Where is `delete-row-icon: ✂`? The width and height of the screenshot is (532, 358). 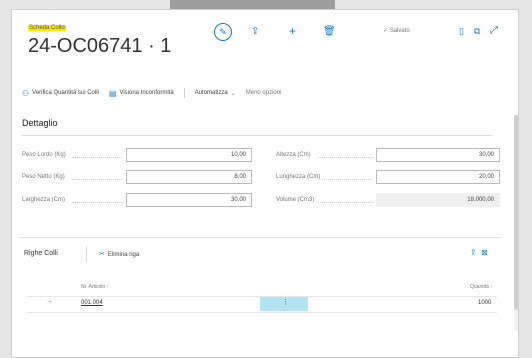 delete-row-icon: ✂ is located at coordinates (102, 254).